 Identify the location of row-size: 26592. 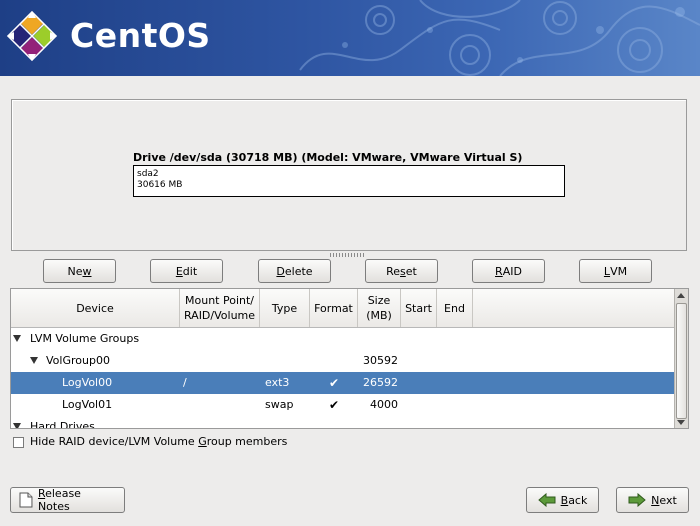
(380, 382).